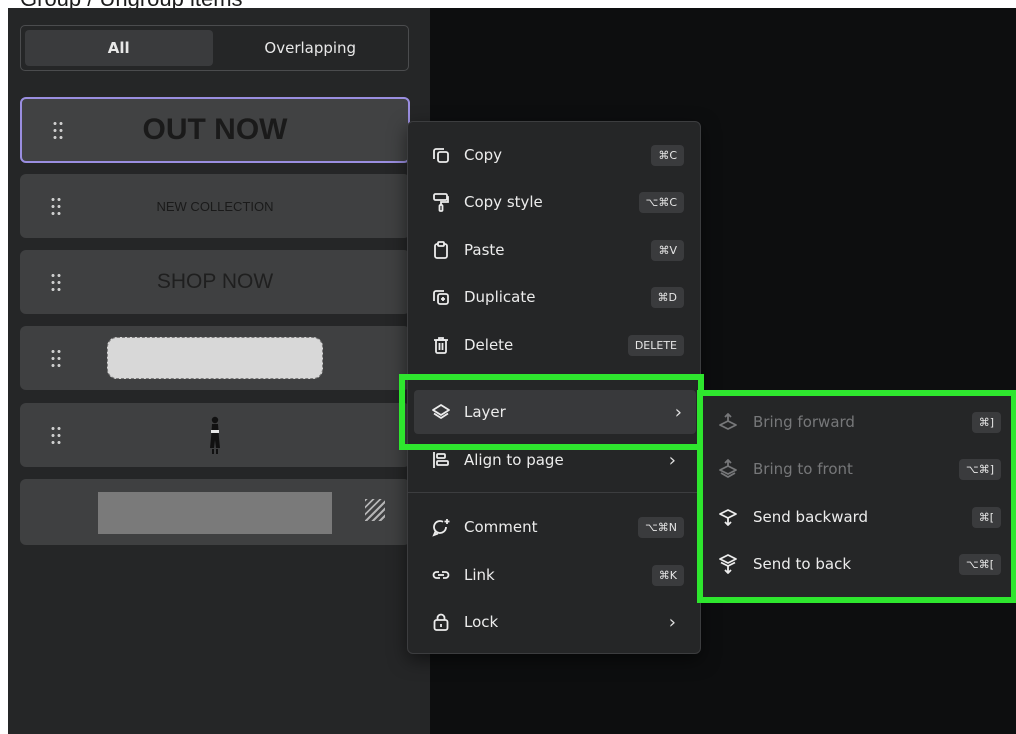 The width and height of the screenshot is (1016, 734). I want to click on menu-item-label: Lock, so click(481, 622).